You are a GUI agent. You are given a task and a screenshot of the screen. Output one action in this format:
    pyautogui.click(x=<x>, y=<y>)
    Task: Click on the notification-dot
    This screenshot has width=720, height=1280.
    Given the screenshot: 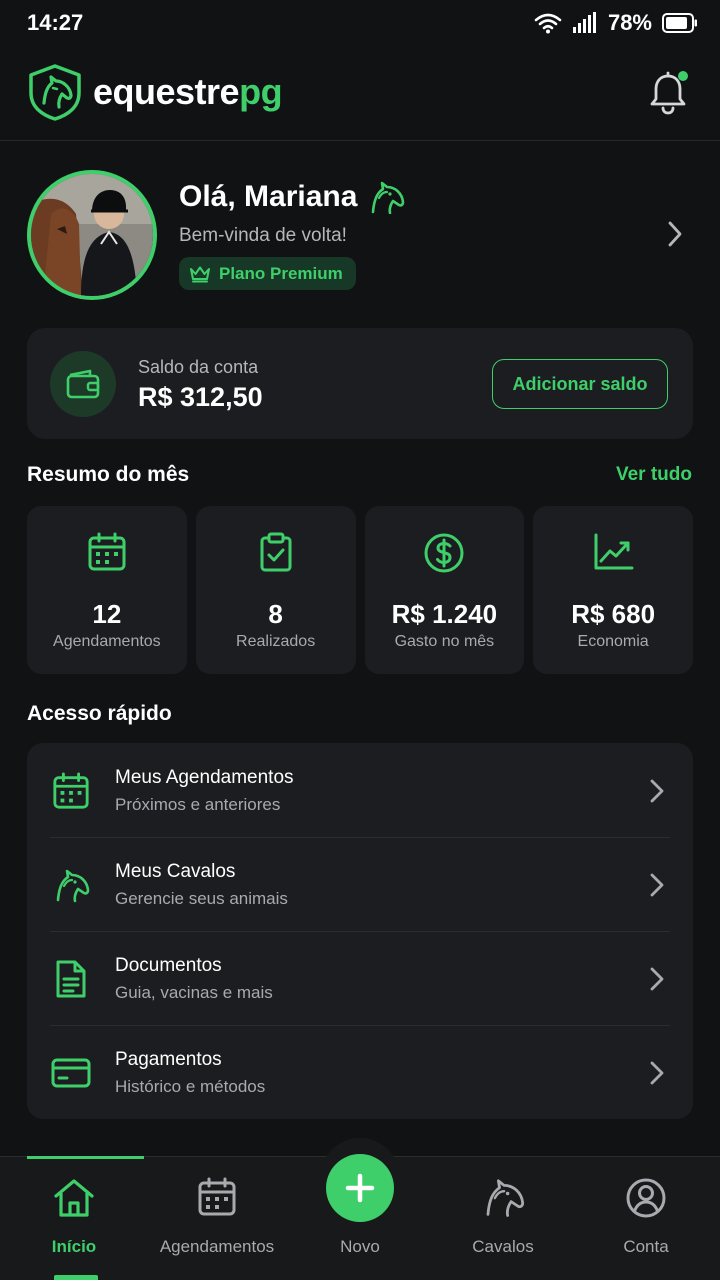 What is the action you would take?
    pyautogui.click(x=683, y=76)
    